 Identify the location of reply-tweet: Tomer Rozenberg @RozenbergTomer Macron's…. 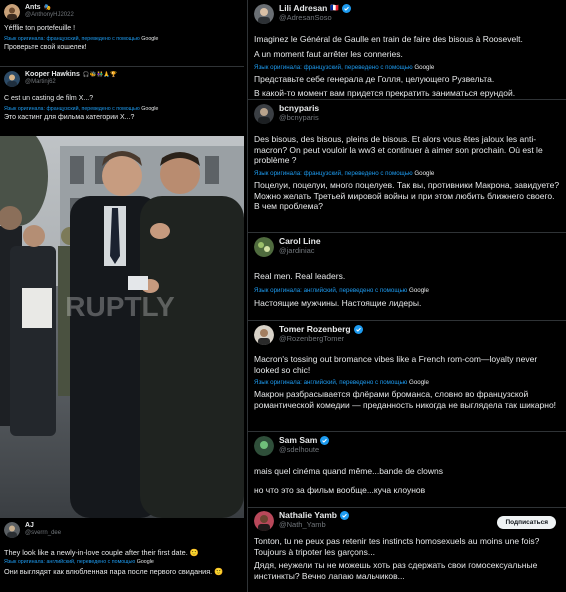
(407, 367).